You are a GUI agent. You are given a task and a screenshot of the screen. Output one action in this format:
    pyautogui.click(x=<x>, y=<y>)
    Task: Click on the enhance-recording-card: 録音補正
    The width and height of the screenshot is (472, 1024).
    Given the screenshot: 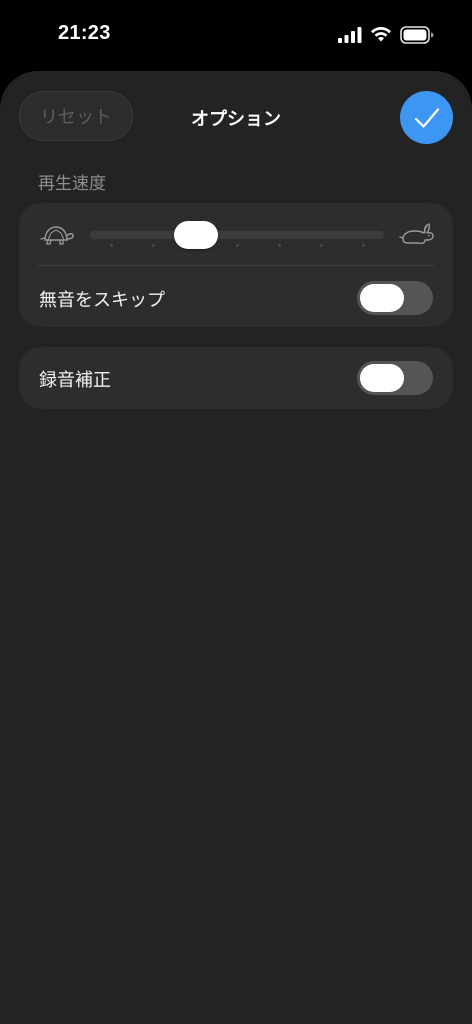 What is the action you would take?
    pyautogui.click(x=236, y=378)
    